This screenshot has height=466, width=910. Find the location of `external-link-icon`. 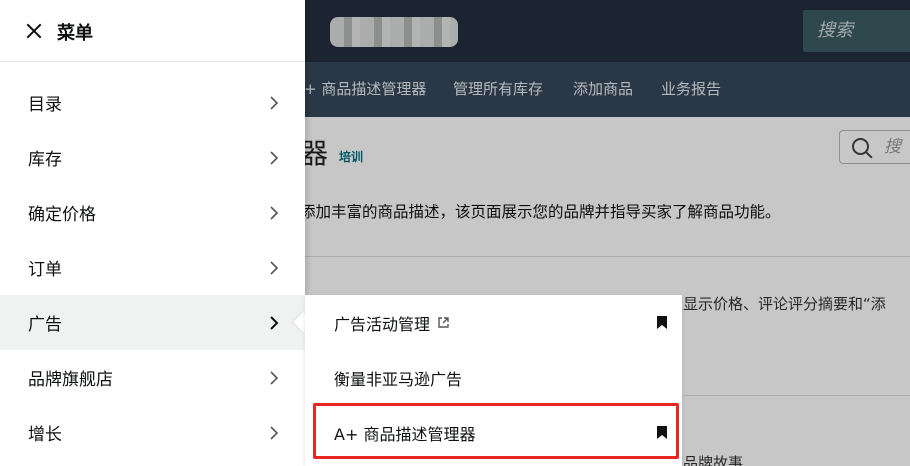

external-link-icon is located at coordinates (443, 322).